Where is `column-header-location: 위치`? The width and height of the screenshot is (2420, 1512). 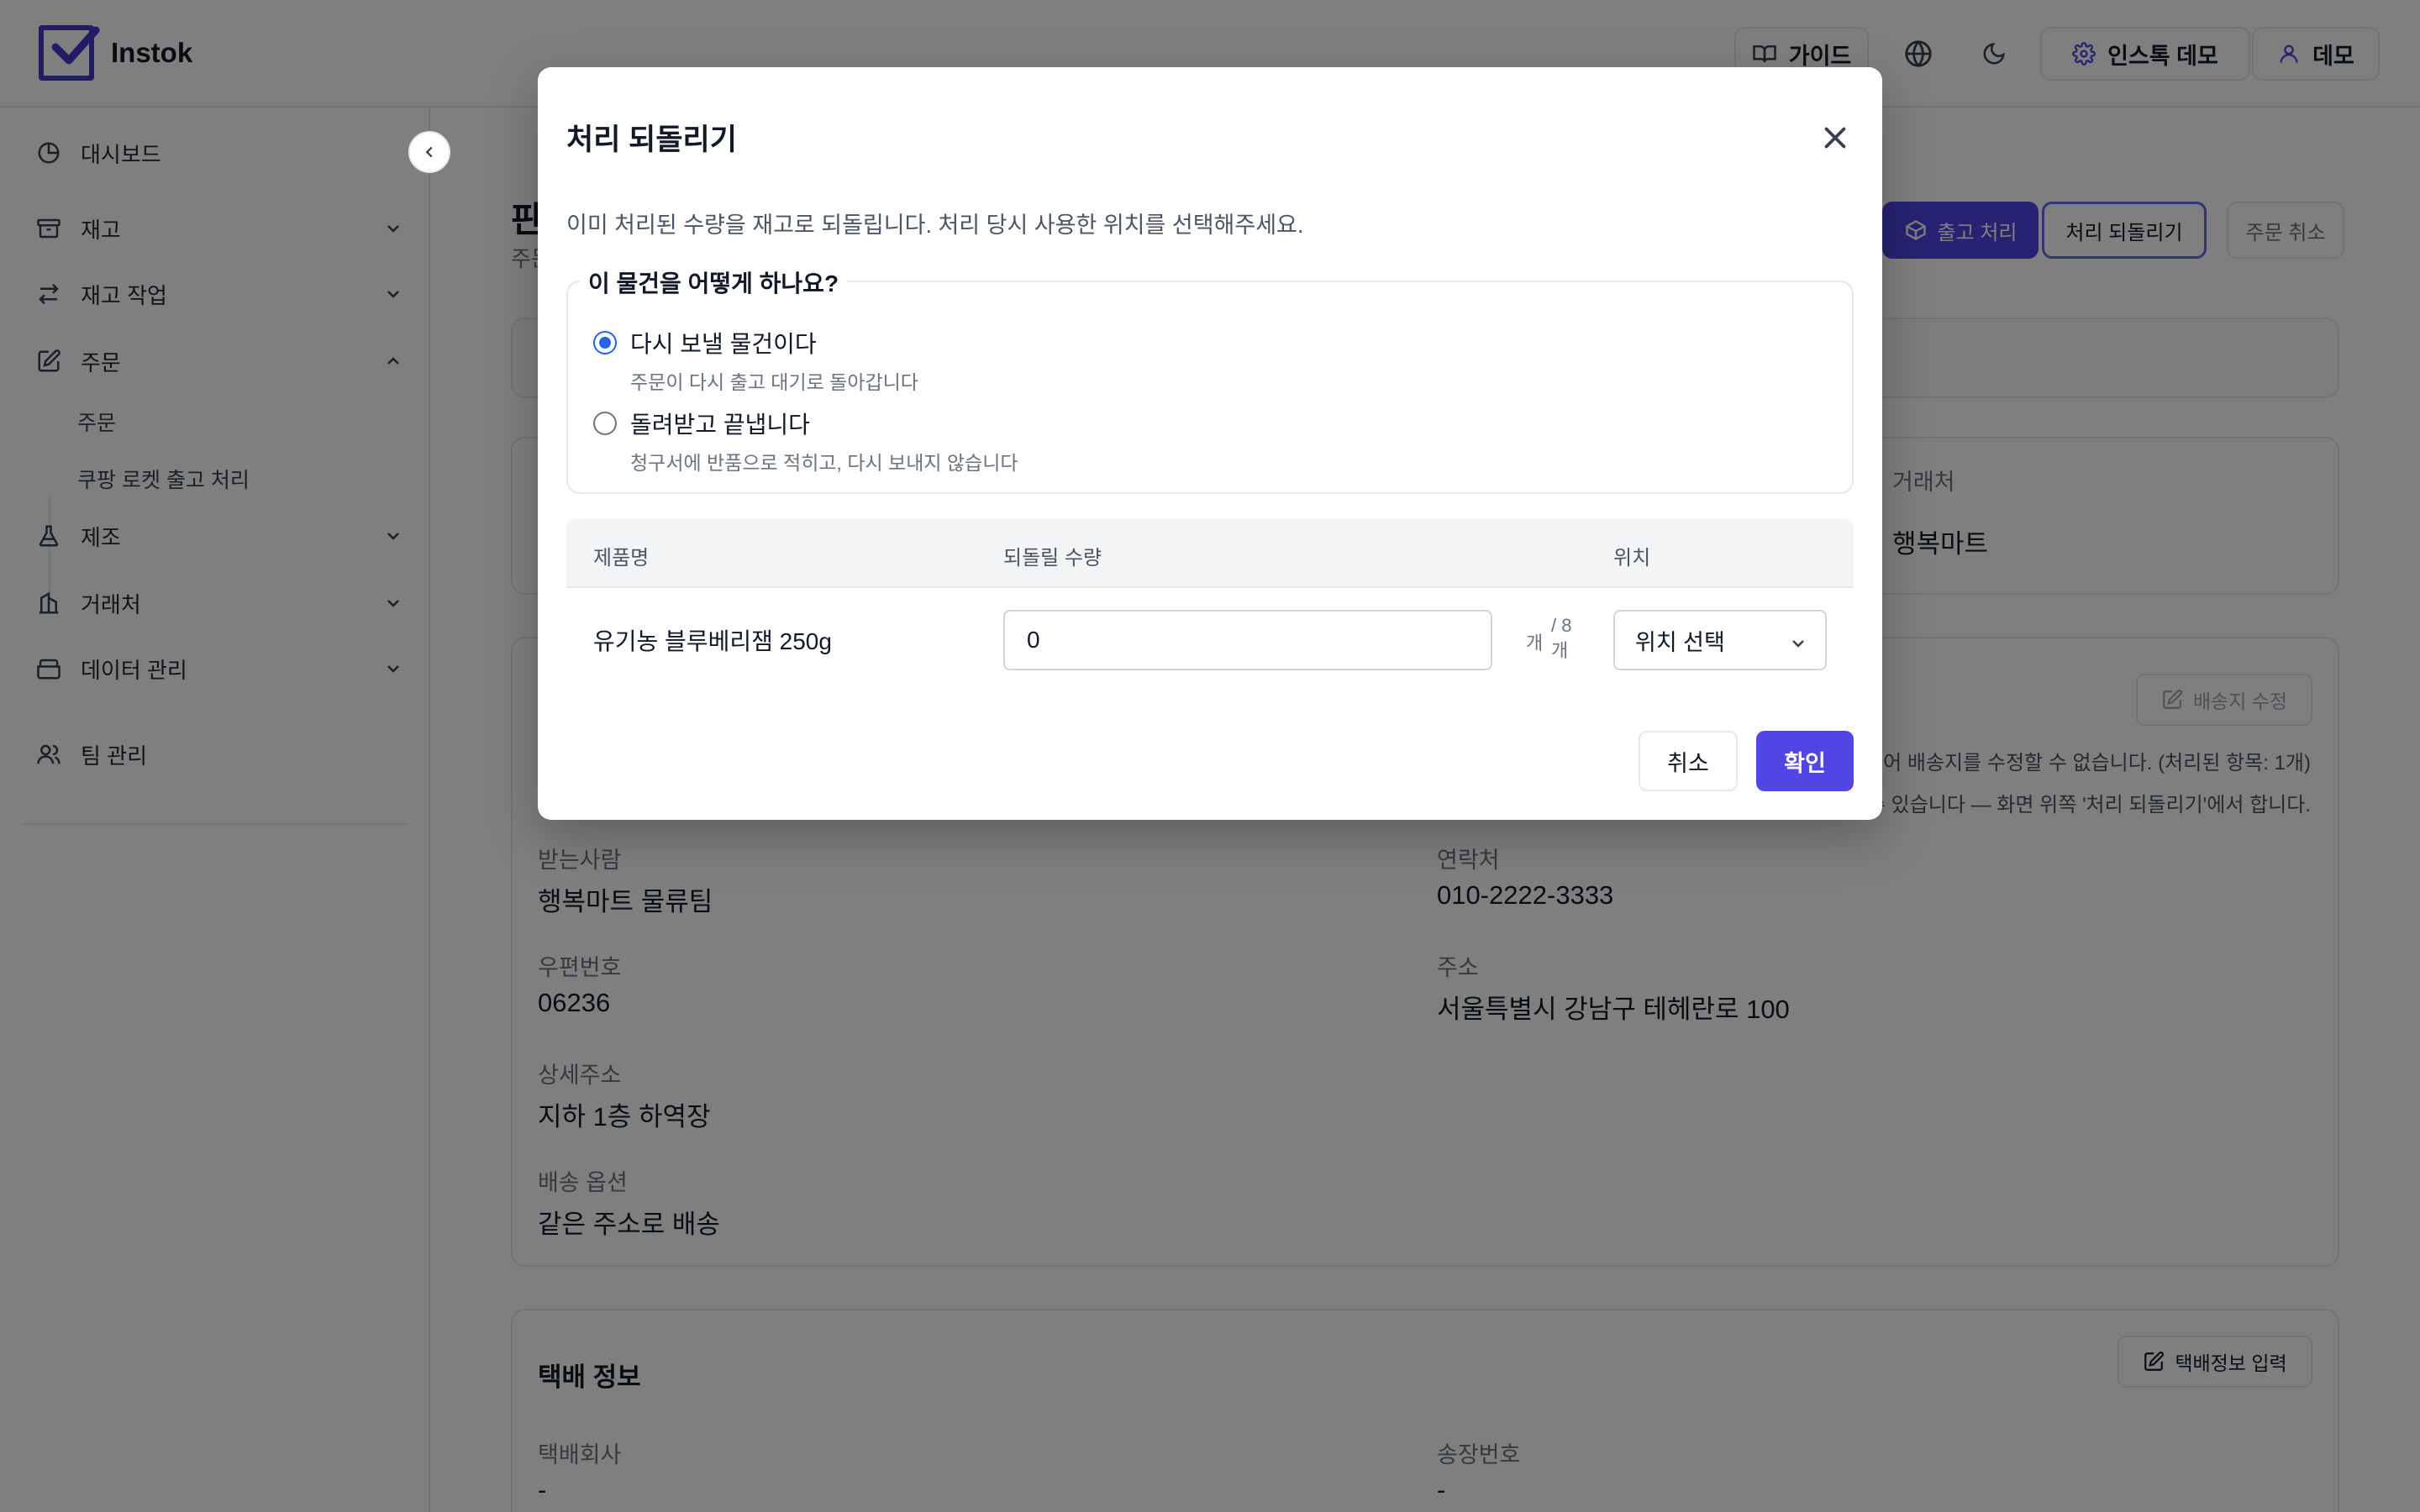 column-header-location: 위치 is located at coordinates (1632, 558).